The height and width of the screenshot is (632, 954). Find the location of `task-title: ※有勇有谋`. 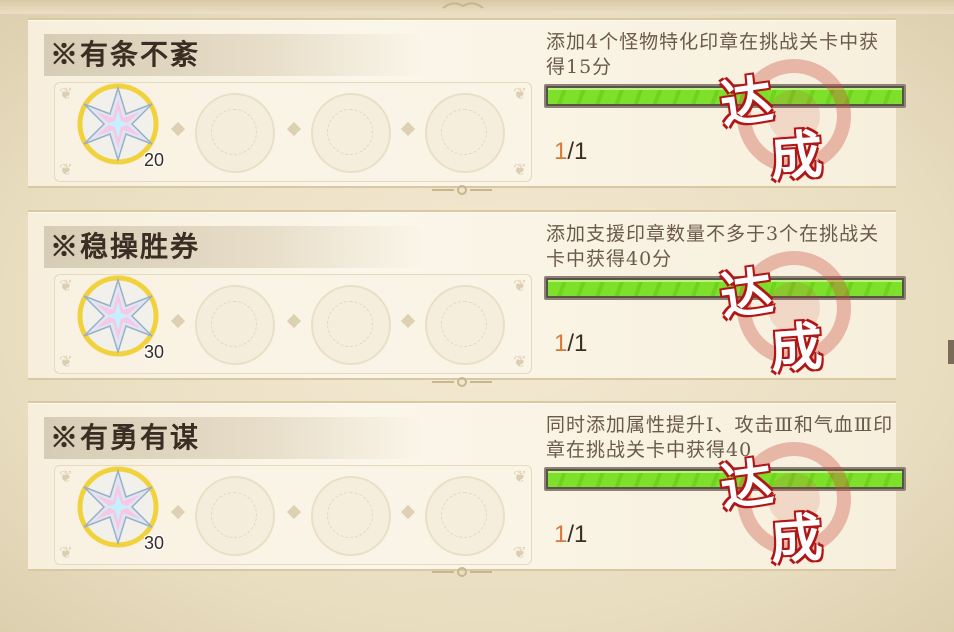

task-title: ※有勇有谋 is located at coordinates (125, 437).